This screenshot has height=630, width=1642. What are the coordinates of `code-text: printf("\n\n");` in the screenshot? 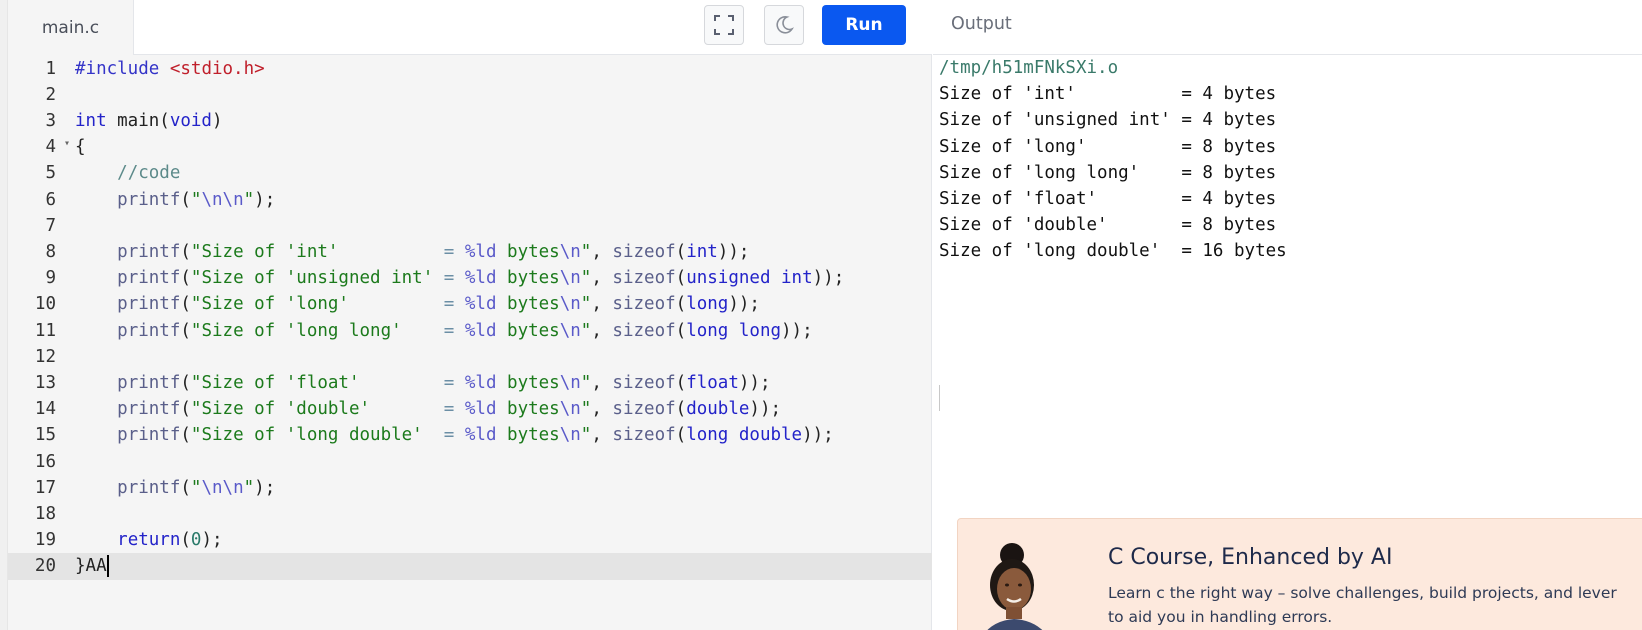 It's located at (196, 487).